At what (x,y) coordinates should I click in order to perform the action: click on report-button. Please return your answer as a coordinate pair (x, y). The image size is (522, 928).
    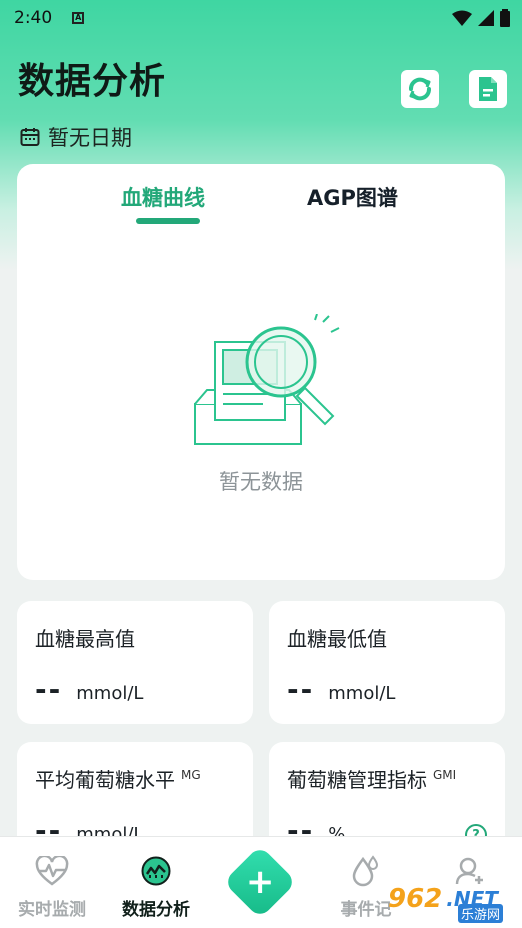
    Looking at the image, I should click on (488, 89).